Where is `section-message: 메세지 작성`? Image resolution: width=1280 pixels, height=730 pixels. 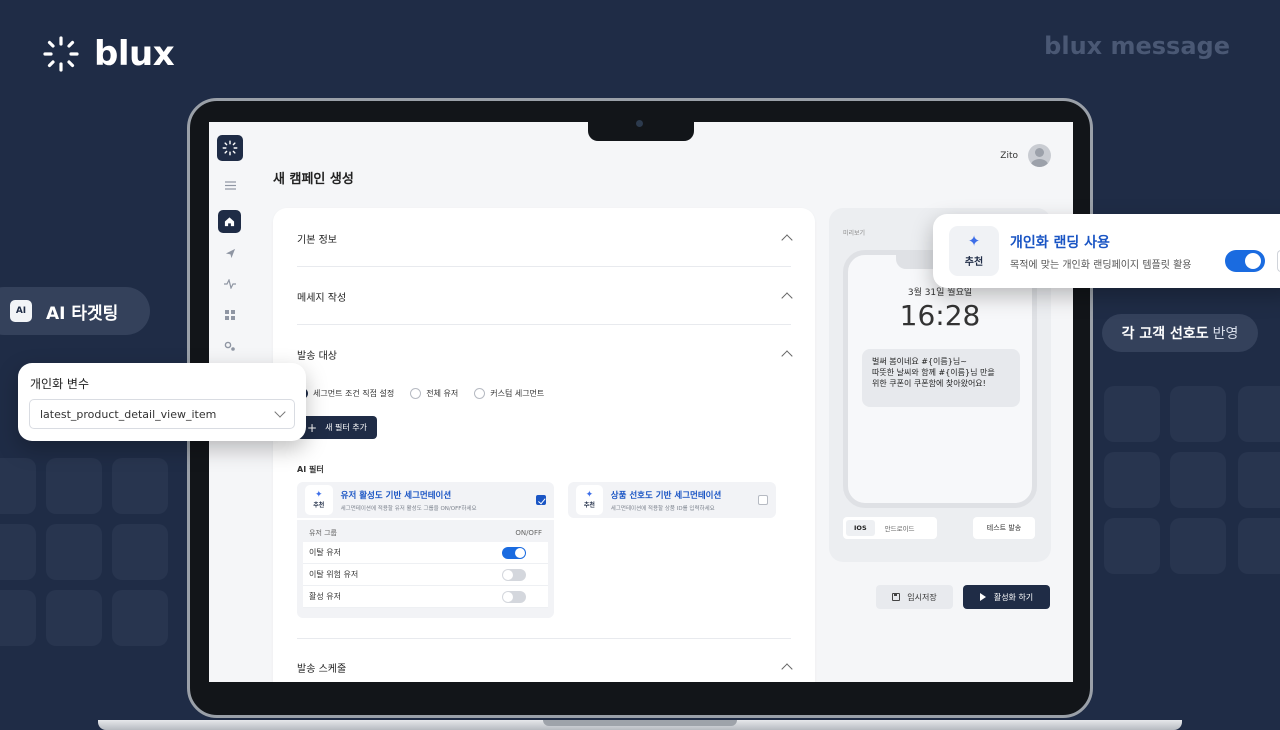 section-message: 메세지 작성 is located at coordinates (545, 296).